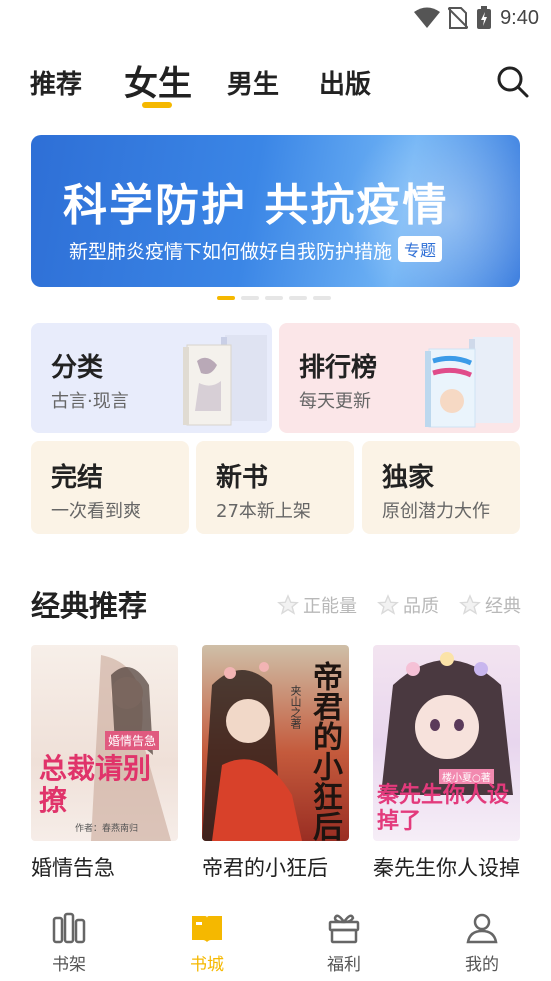  What do you see at coordinates (69, 965) in the screenshot?
I see `nav-label: 书架` at bounding box center [69, 965].